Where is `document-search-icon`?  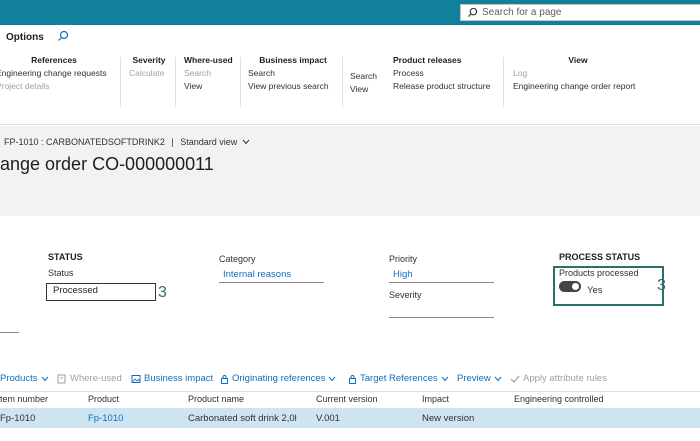 document-search-icon is located at coordinates (61, 378).